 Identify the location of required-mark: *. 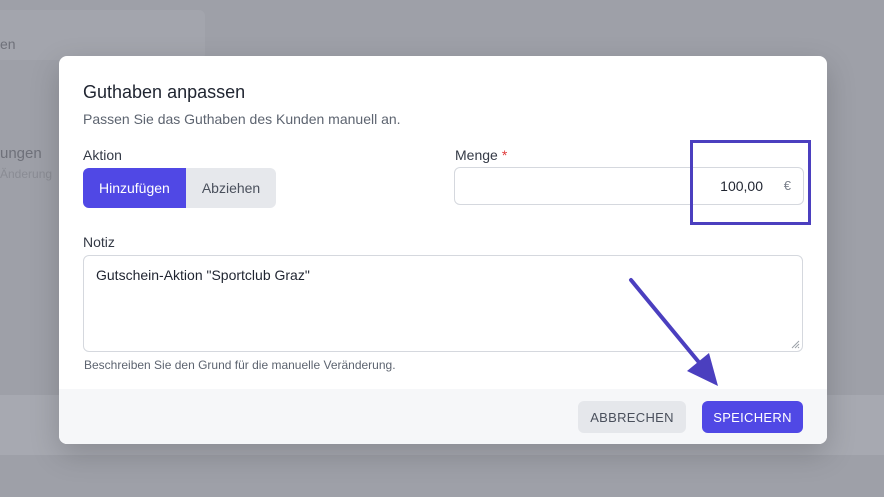
(504, 155).